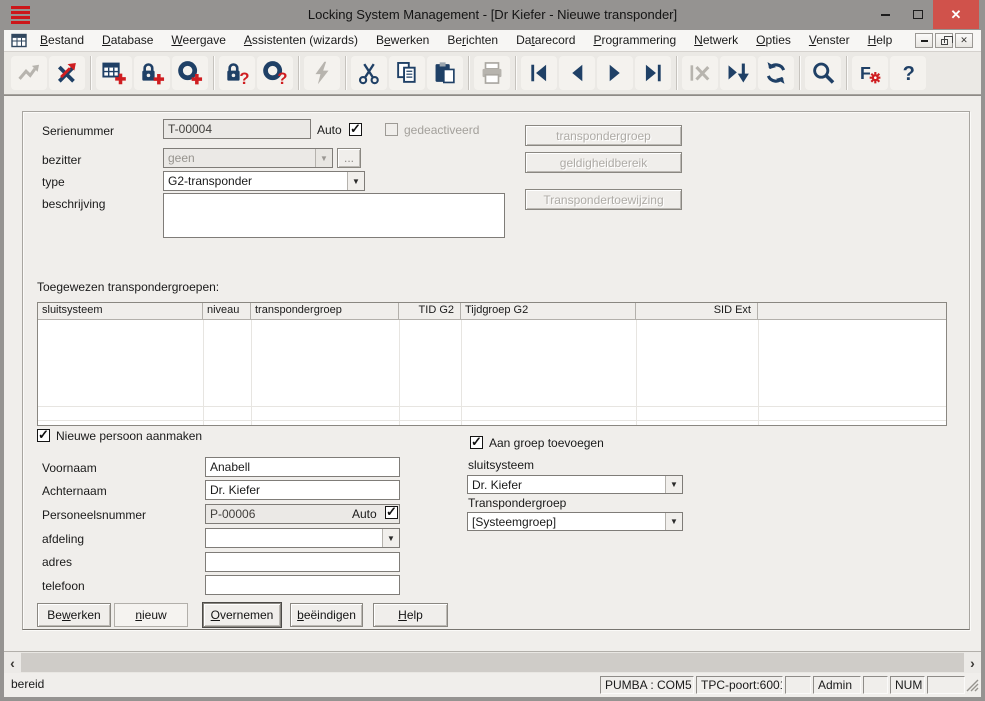 The image size is (985, 701). Describe the element at coordinates (773, 40) in the screenshot. I see `menu-item-opties: Opties` at that location.